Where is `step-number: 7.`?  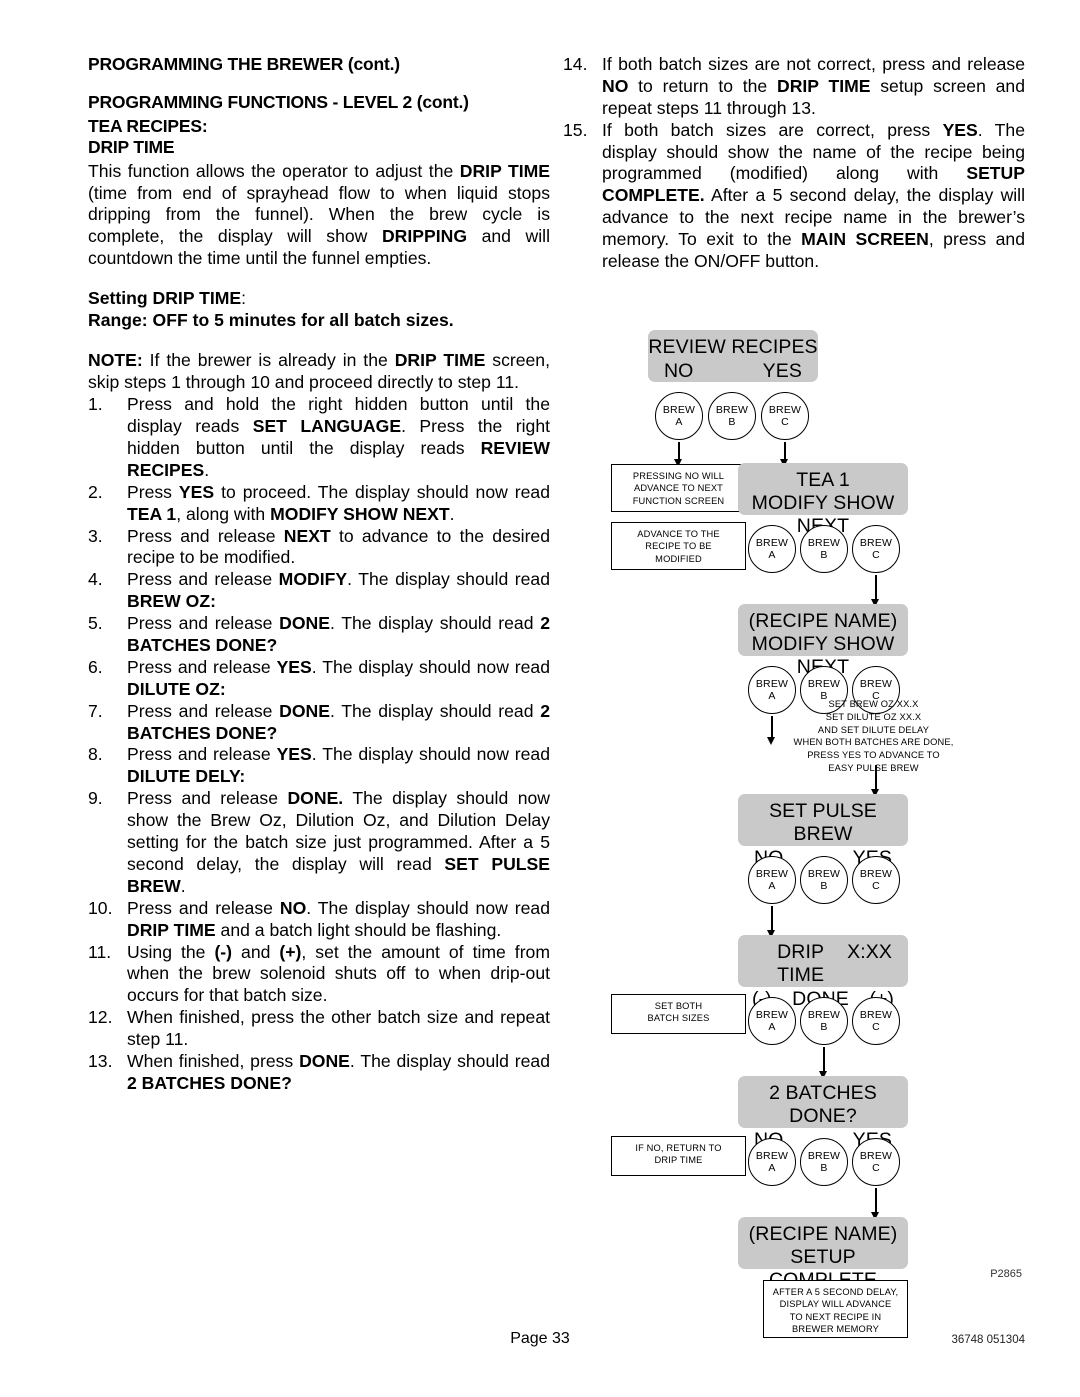
step-number: 7. is located at coordinates (95, 710).